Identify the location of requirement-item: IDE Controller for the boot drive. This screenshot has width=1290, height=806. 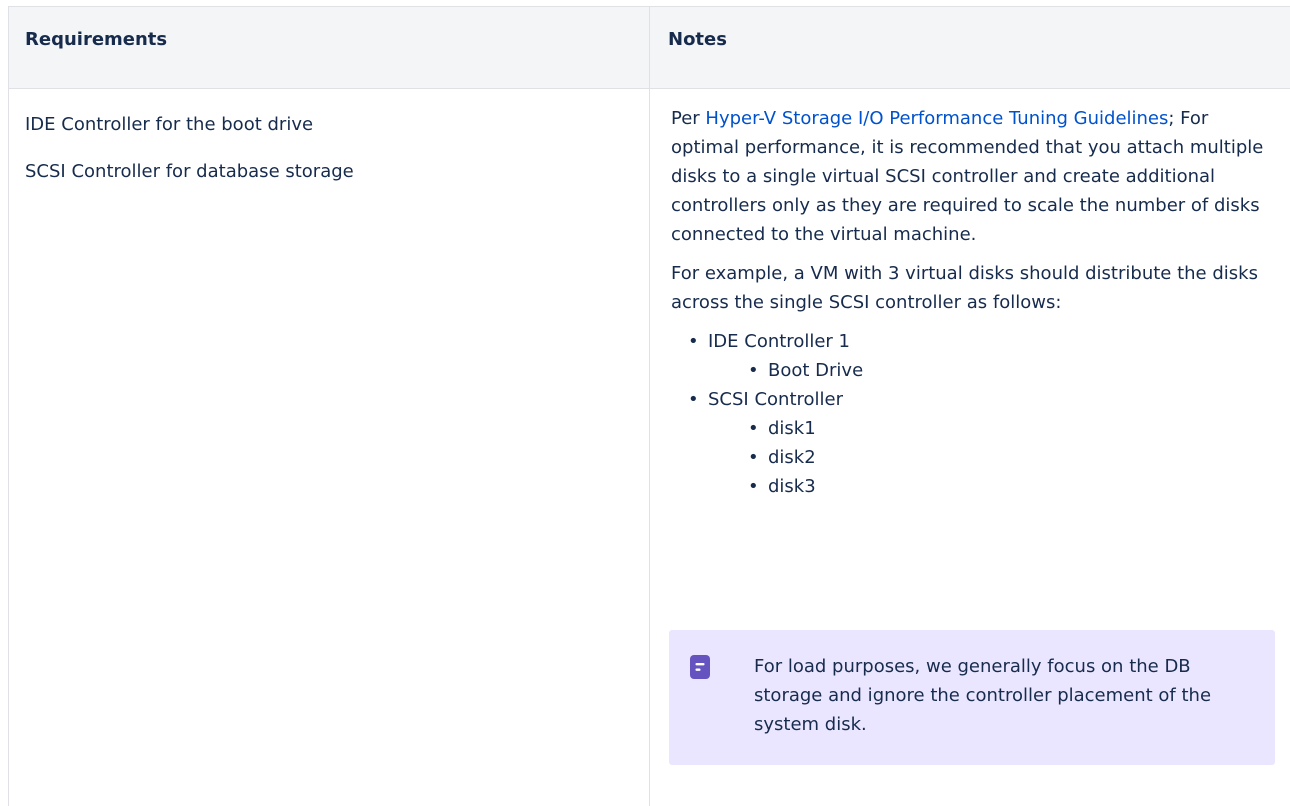
(169, 124).